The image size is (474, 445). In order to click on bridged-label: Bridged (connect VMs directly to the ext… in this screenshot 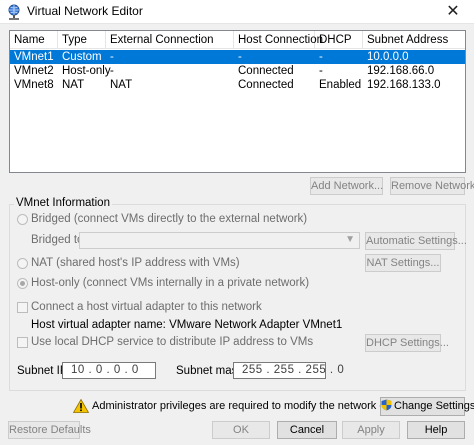, I will do `click(169, 219)`.